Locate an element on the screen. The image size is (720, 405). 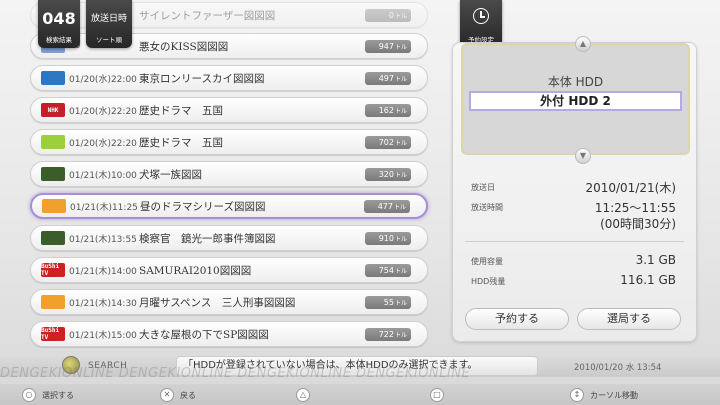
program-row: NHK 01/20(水)22:20 歴史ドラマ 五国 162トル is located at coordinates (229, 110).